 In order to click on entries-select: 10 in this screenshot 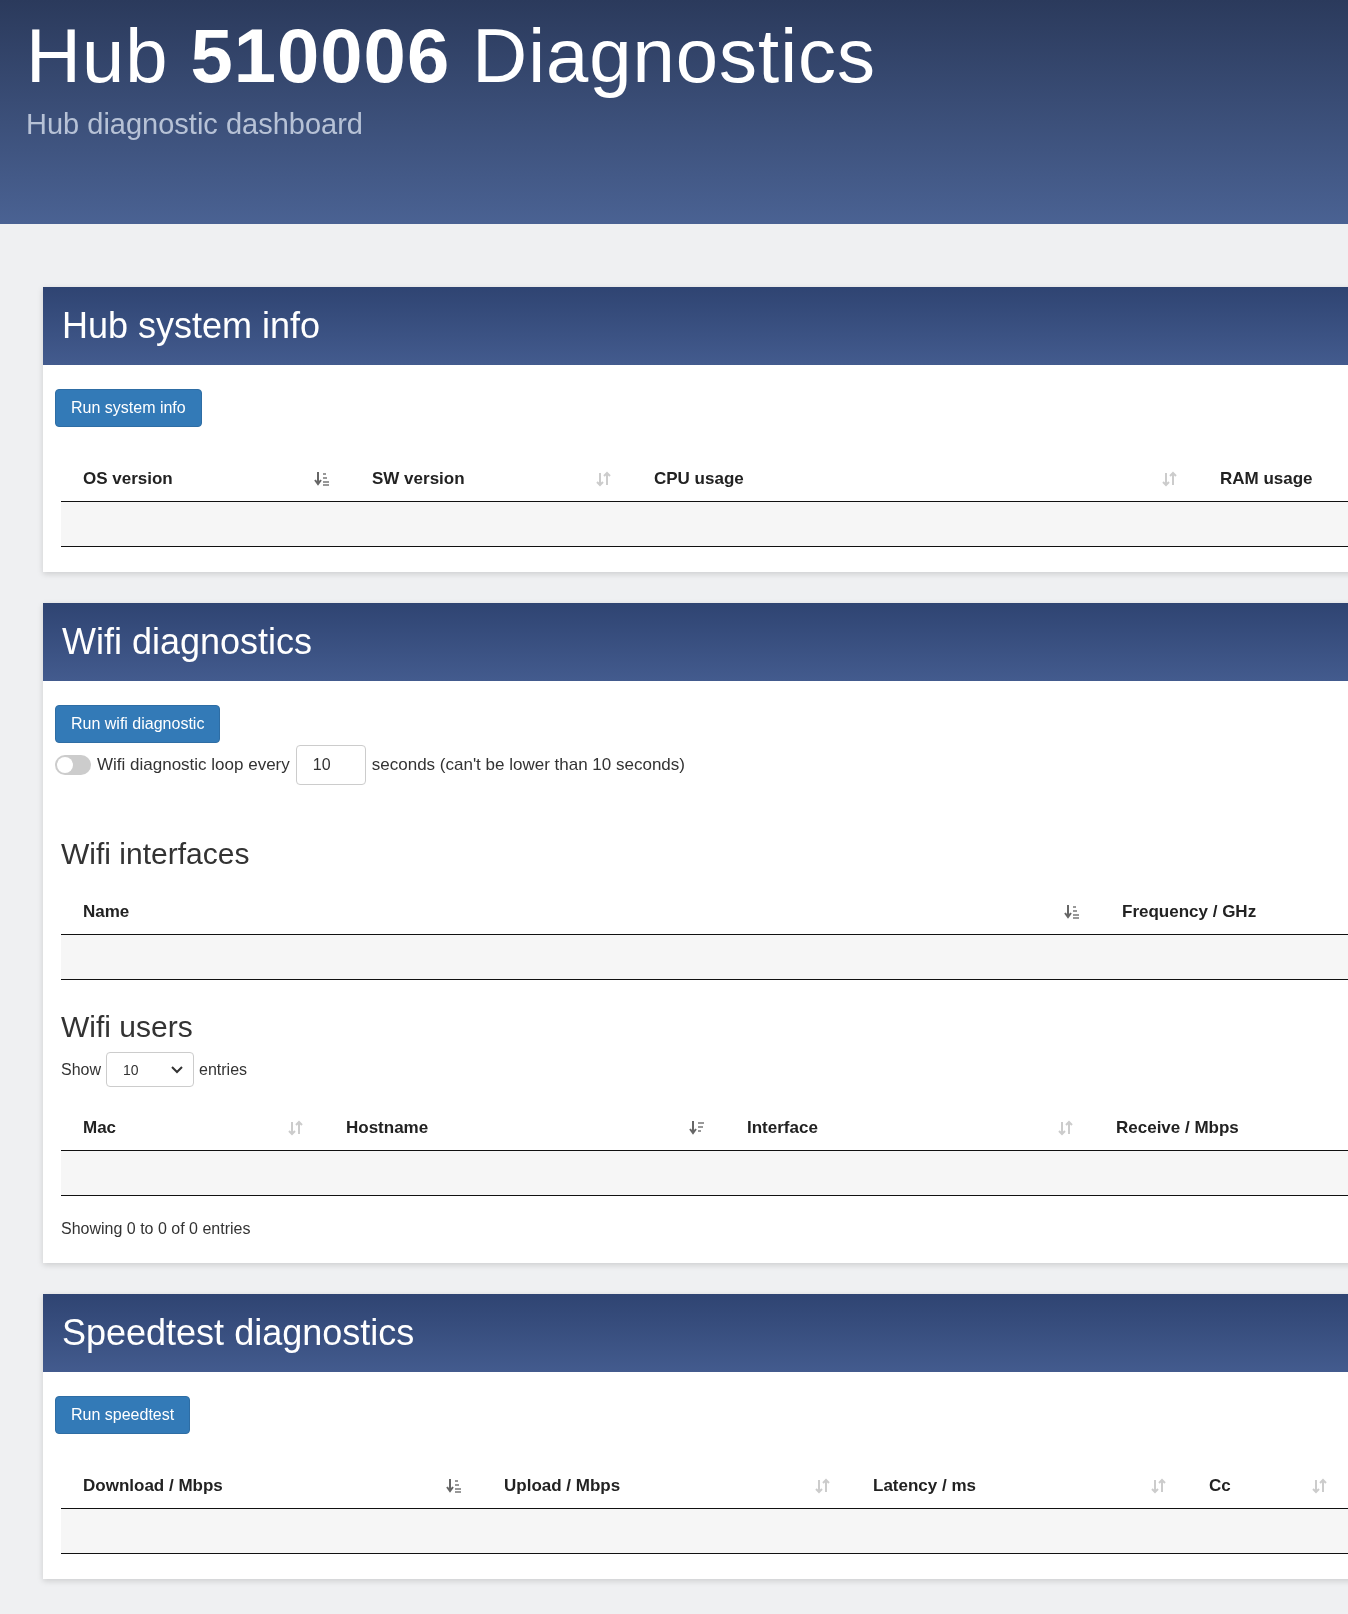, I will do `click(150, 1069)`.